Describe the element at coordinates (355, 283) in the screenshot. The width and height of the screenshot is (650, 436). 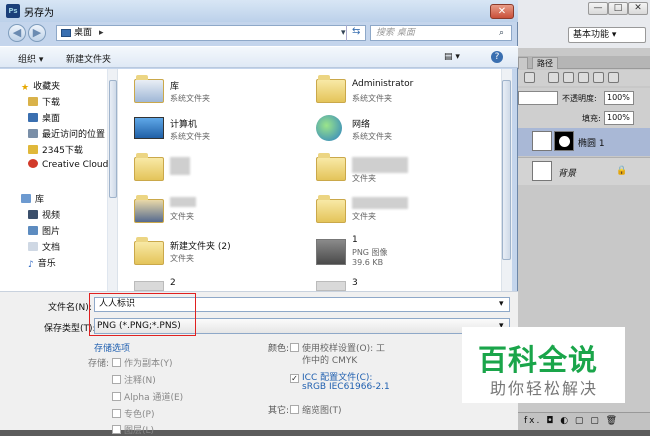
I see `file-name: 3` at that location.